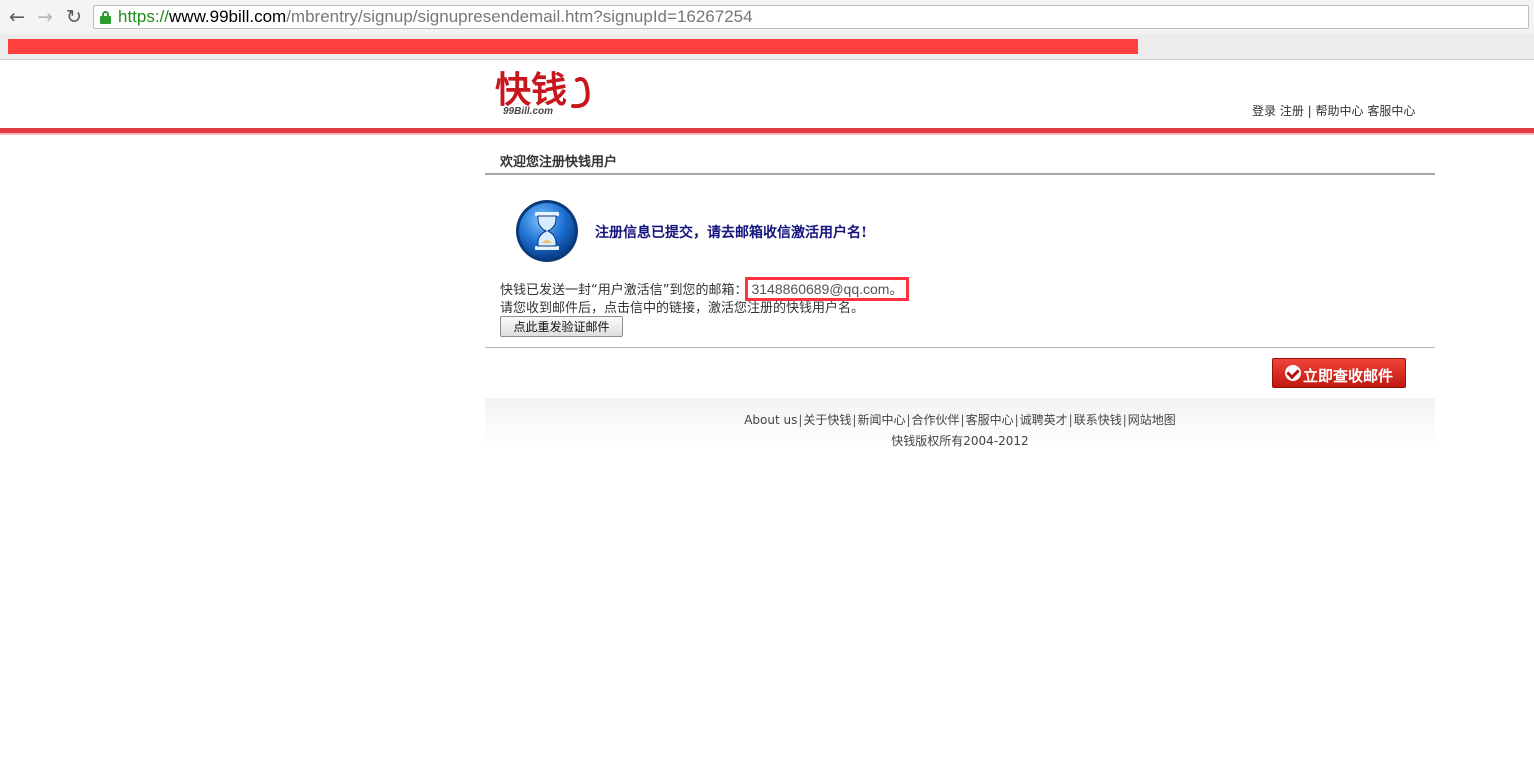 The image size is (1534, 772). I want to click on back-arrow-icon: ←, so click(17, 17).